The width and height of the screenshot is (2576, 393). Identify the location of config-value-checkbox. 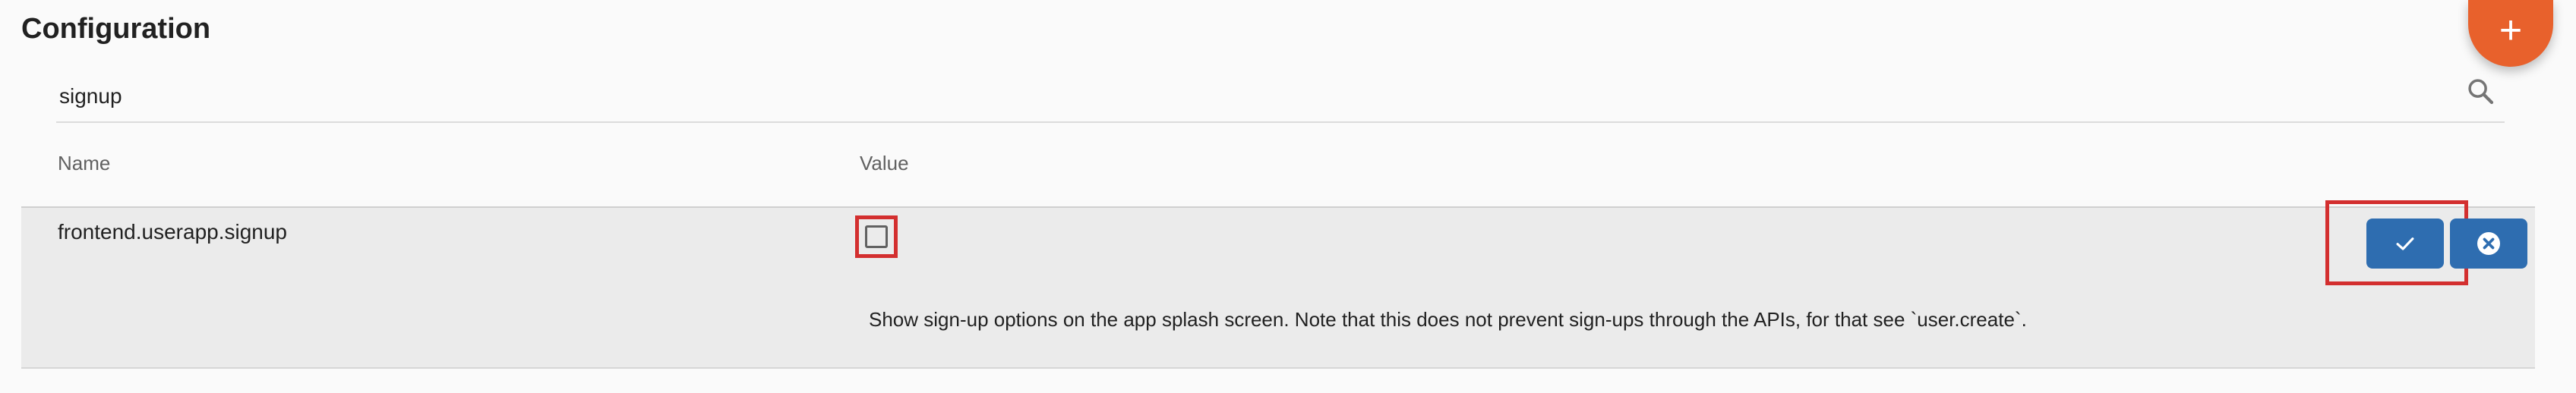
(876, 236).